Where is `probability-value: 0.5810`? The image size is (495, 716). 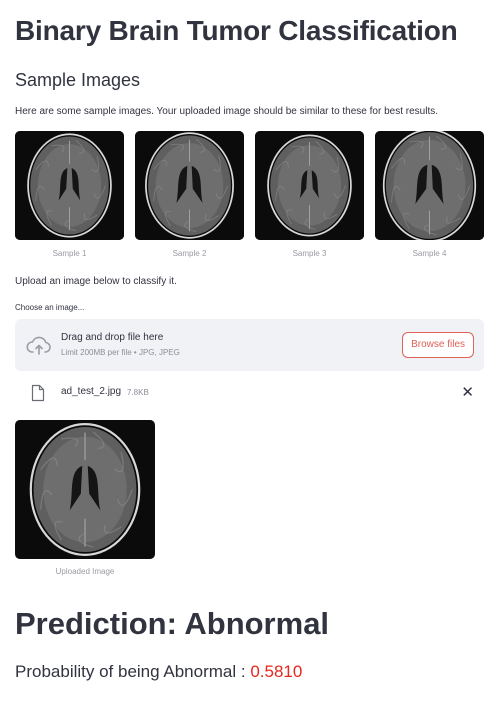
probability-value: 0.5810 is located at coordinates (276, 671).